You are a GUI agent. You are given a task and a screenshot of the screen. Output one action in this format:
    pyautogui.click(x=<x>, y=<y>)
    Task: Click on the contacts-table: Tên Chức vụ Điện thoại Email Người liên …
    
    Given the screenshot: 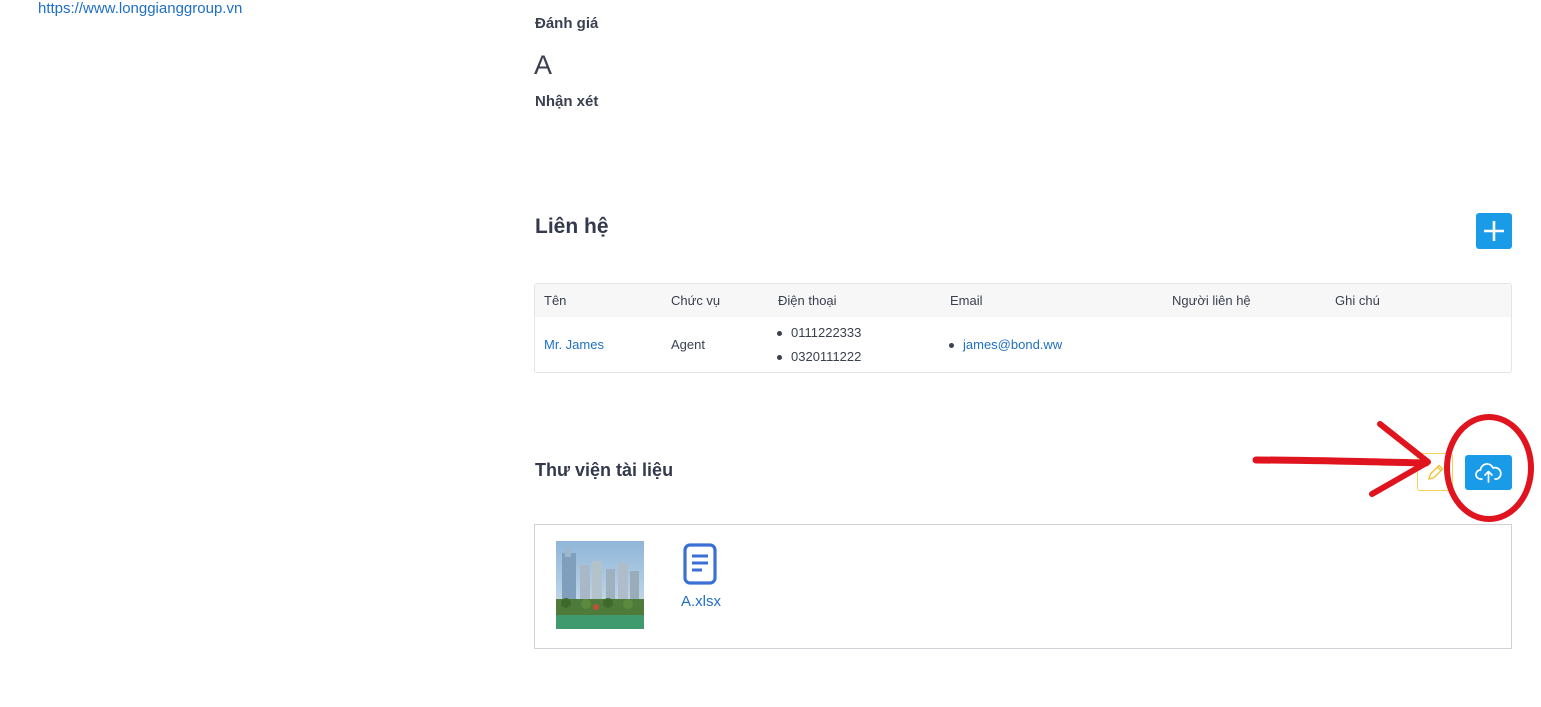 What is the action you would take?
    pyautogui.click(x=1023, y=328)
    